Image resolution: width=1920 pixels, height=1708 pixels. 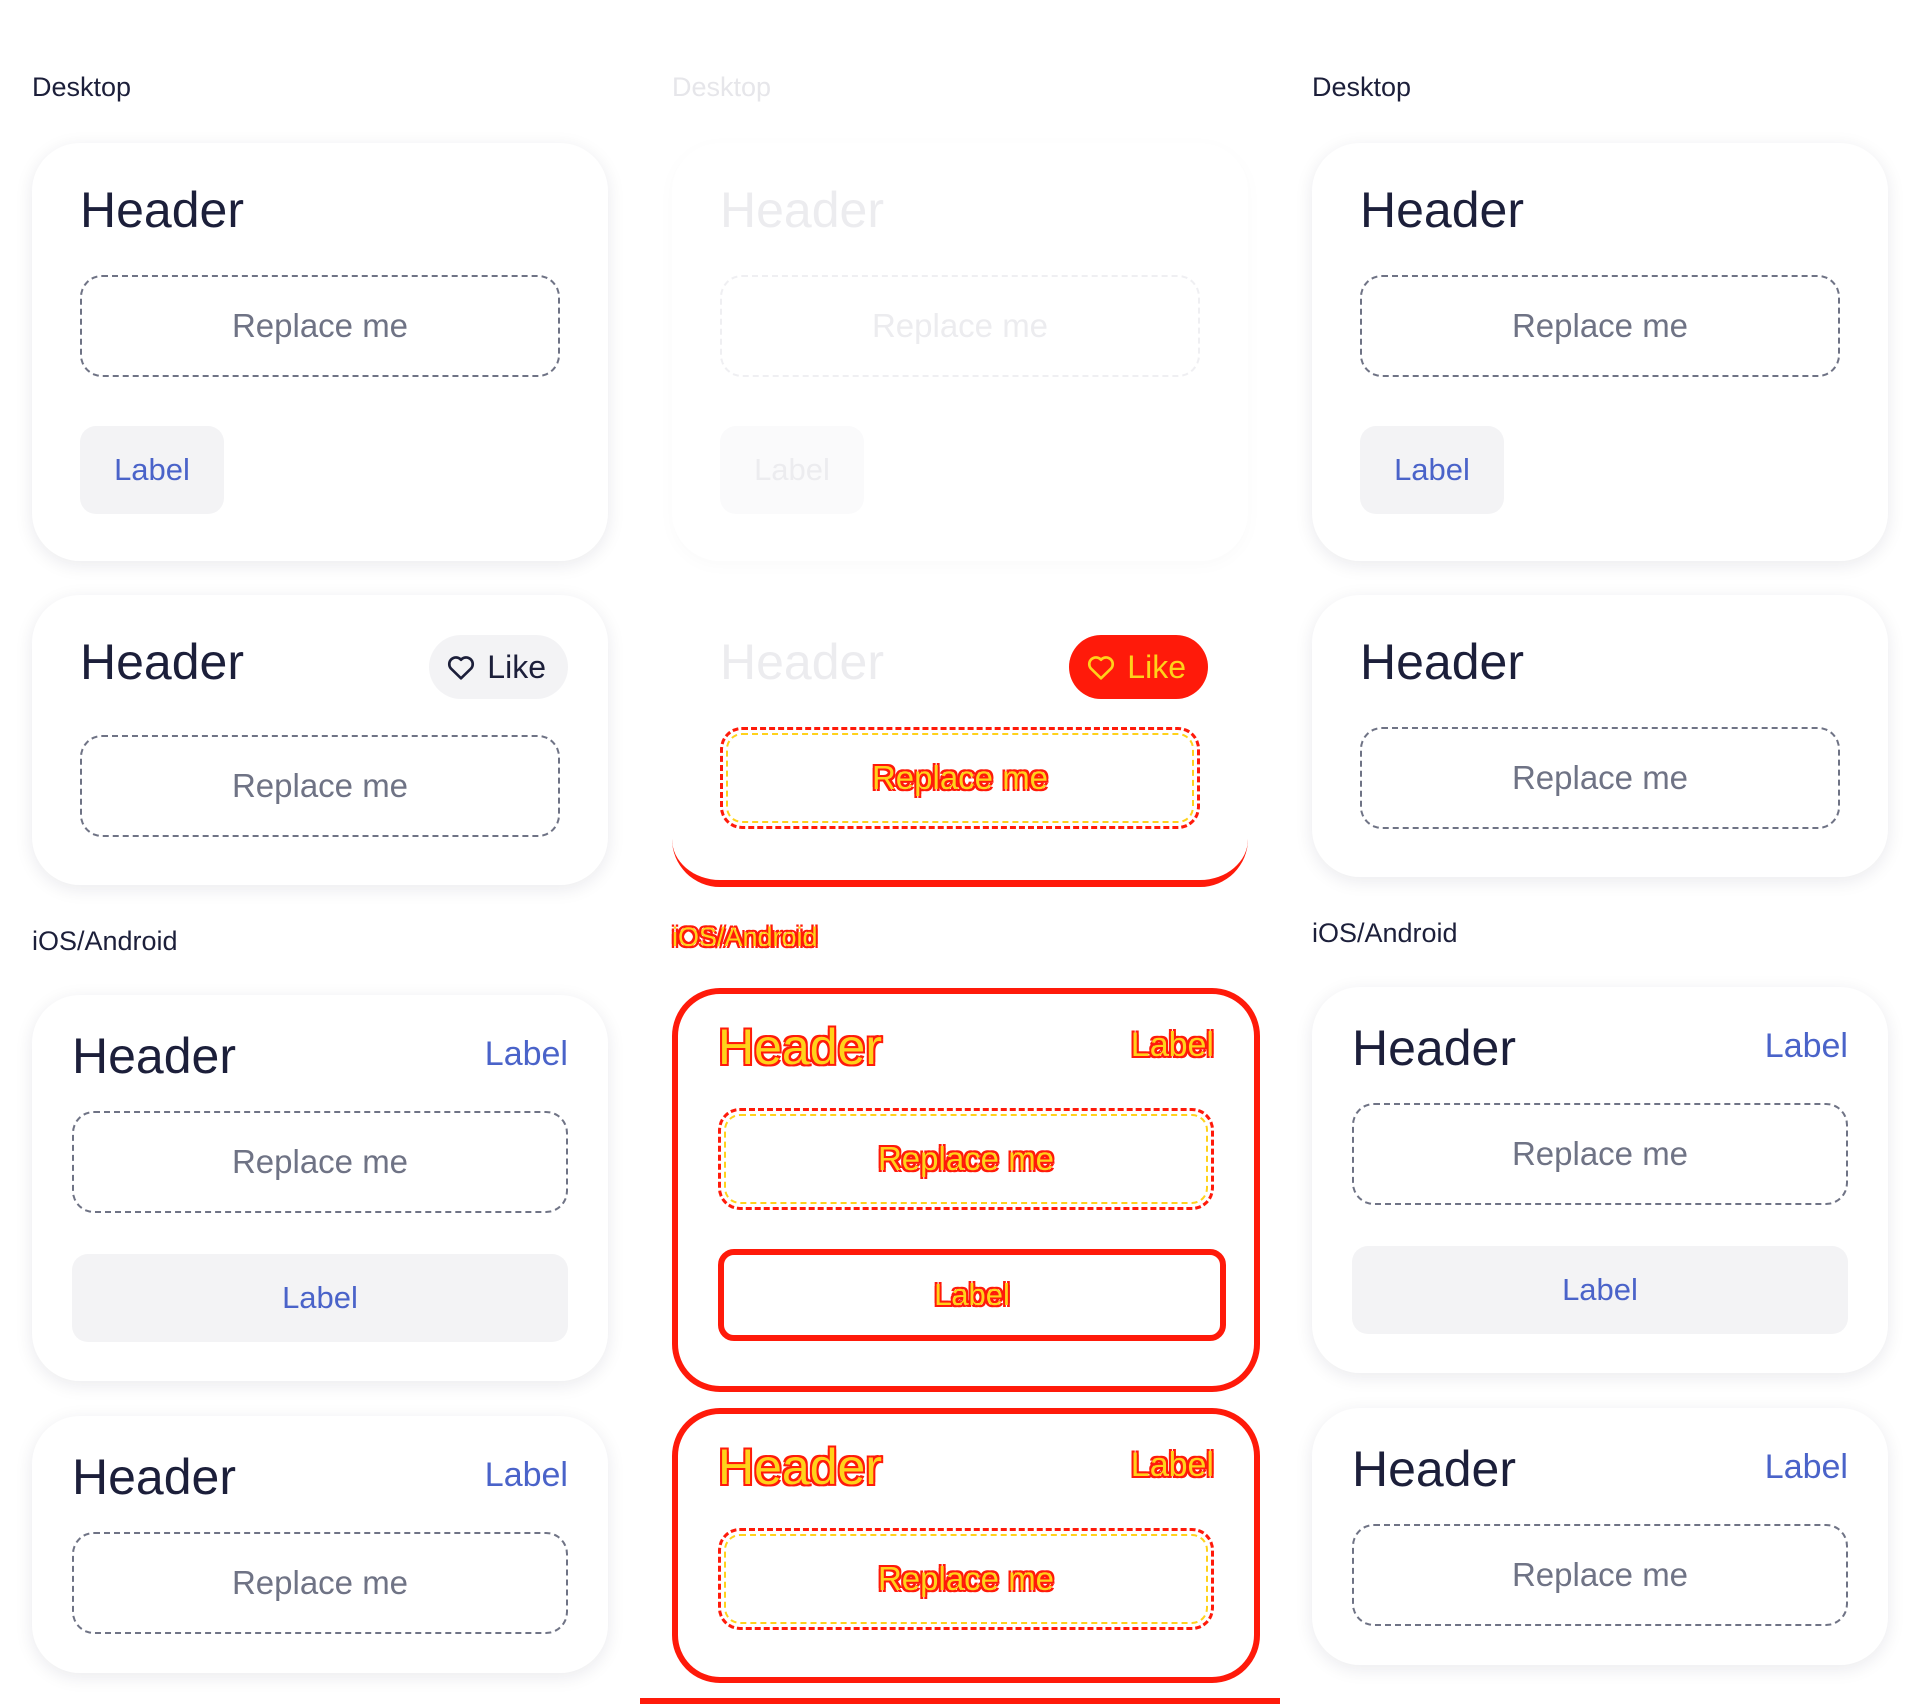 I want to click on desktop-card-with-like: Header Like Replace me, so click(x=320, y=740).